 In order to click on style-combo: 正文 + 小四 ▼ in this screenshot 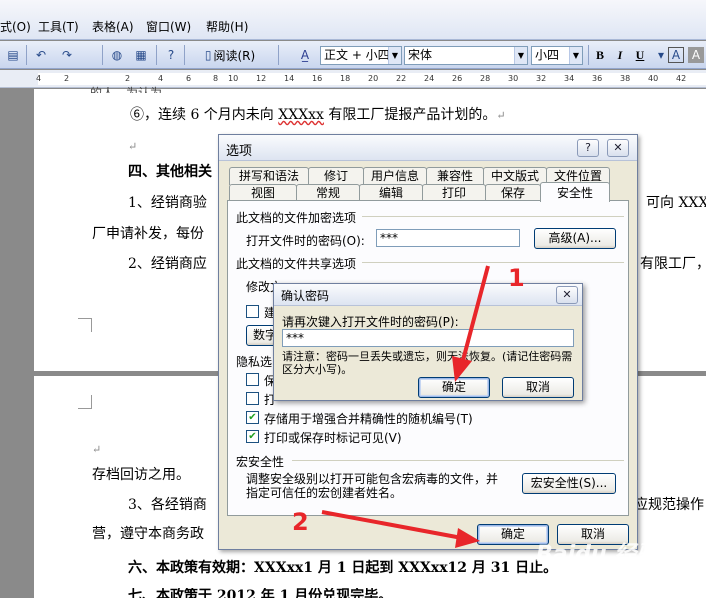, I will do `click(361, 55)`.